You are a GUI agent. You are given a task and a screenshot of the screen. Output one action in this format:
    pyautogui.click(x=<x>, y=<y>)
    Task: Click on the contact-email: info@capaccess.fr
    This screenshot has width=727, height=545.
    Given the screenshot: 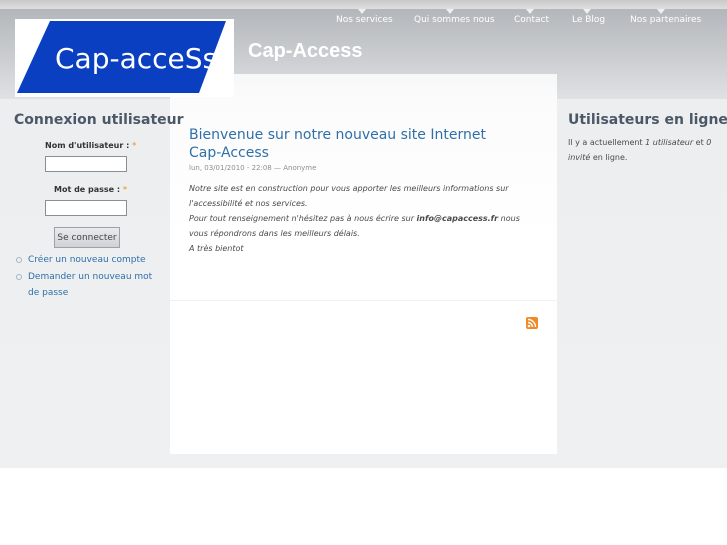 What is the action you would take?
    pyautogui.click(x=457, y=218)
    